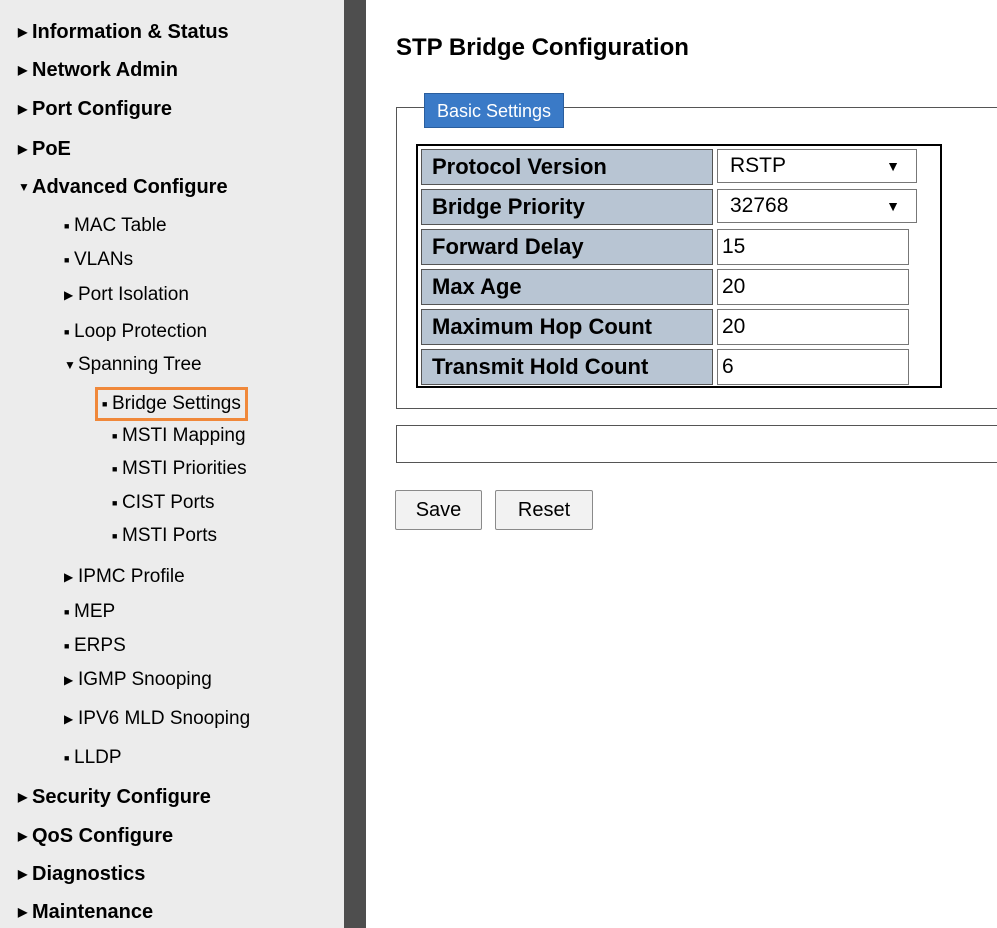  Describe the element at coordinates (813, 287) in the screenshot. I see `max-age-input: 20` at that location.